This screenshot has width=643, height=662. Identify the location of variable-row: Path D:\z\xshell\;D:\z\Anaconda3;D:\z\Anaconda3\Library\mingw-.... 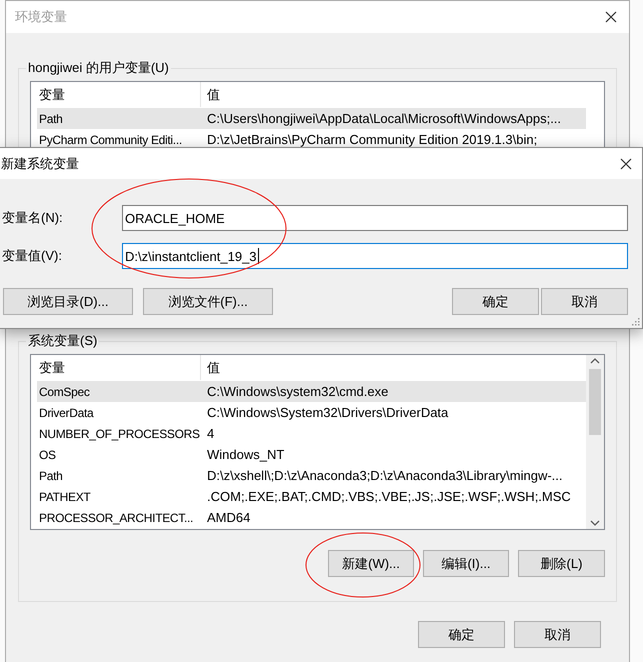
(311, 475).